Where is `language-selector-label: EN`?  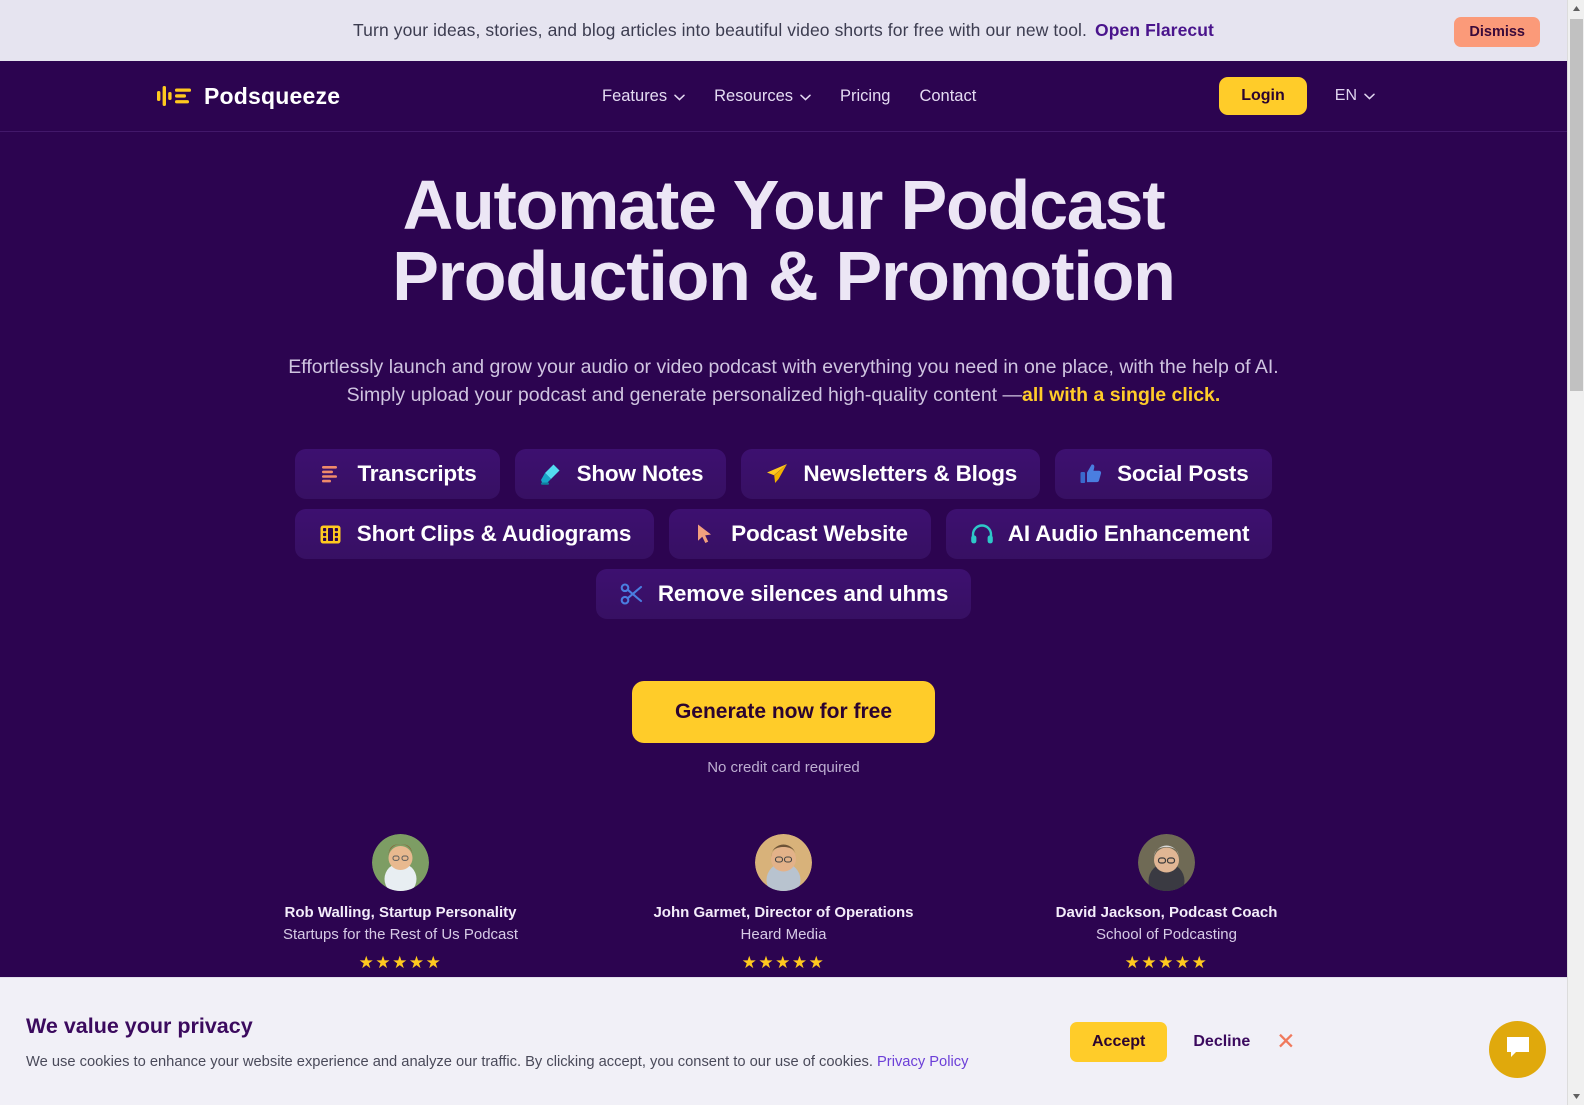
language-selector-label: EN is located at coordinates (1345, 95).